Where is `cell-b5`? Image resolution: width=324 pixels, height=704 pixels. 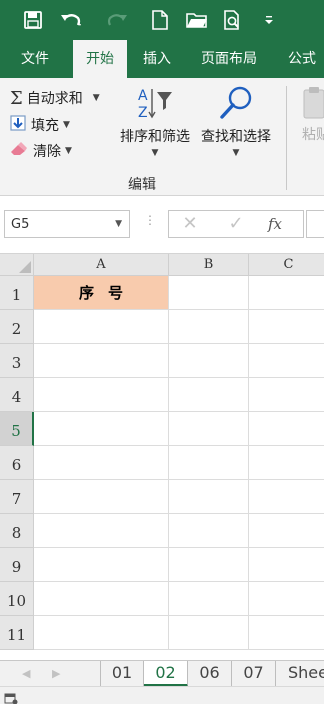
cell-b5 is located at coordinates (209, 429).